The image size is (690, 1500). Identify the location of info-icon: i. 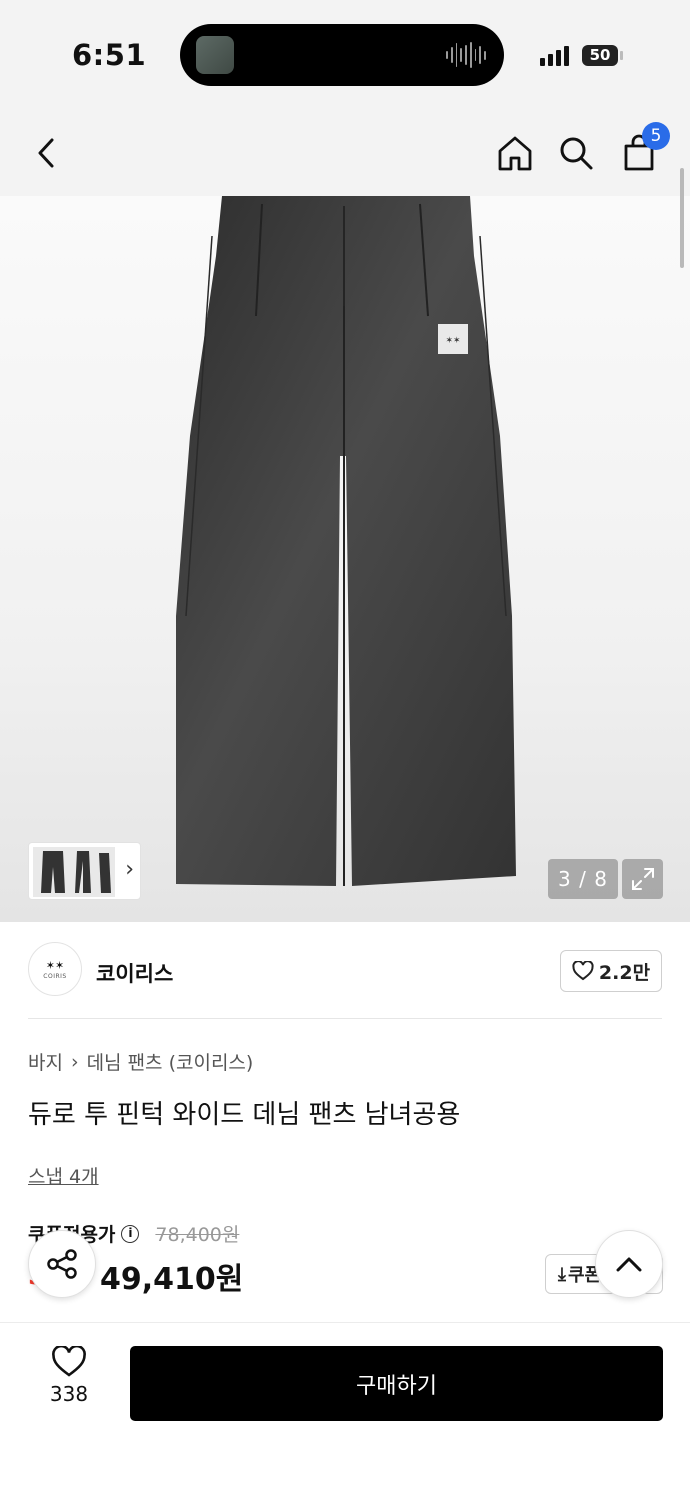
(130, 1233).